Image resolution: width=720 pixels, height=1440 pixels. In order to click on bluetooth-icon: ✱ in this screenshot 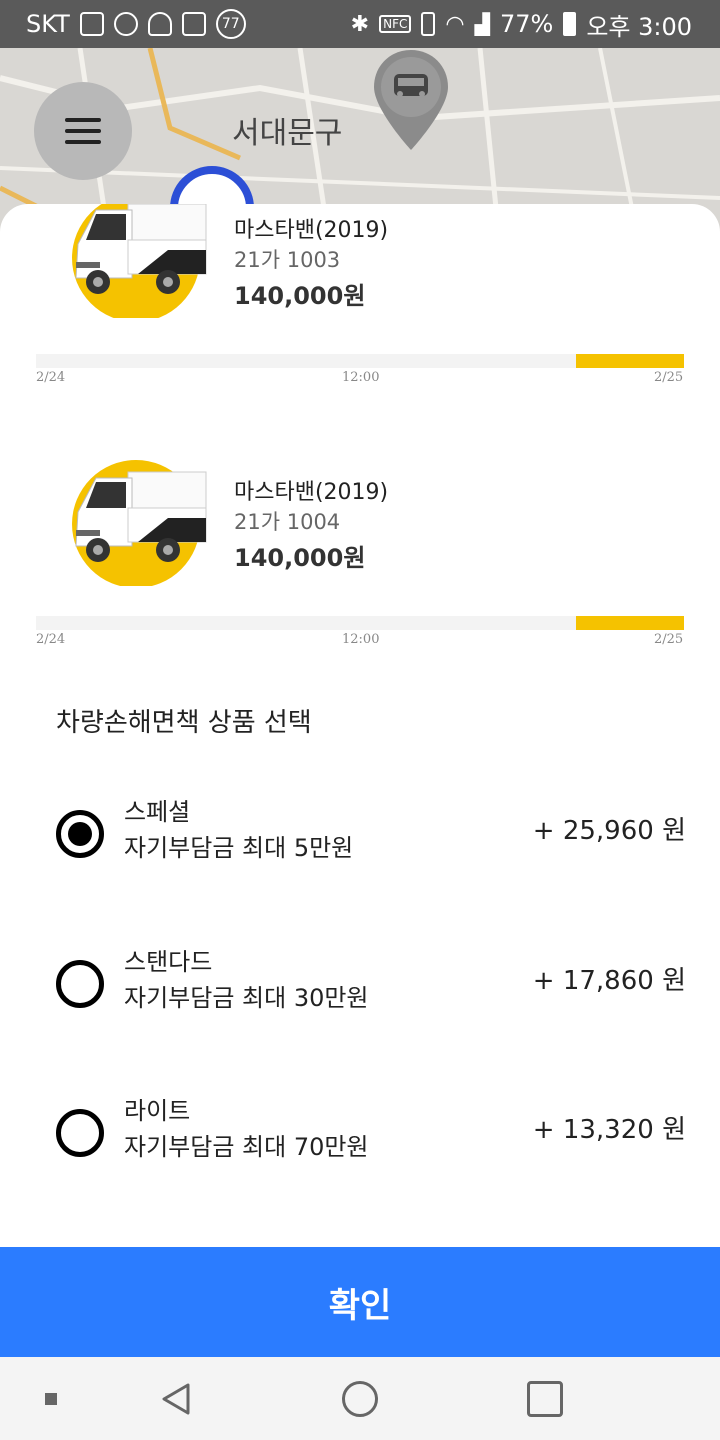, I will do `click(360, 24)`.